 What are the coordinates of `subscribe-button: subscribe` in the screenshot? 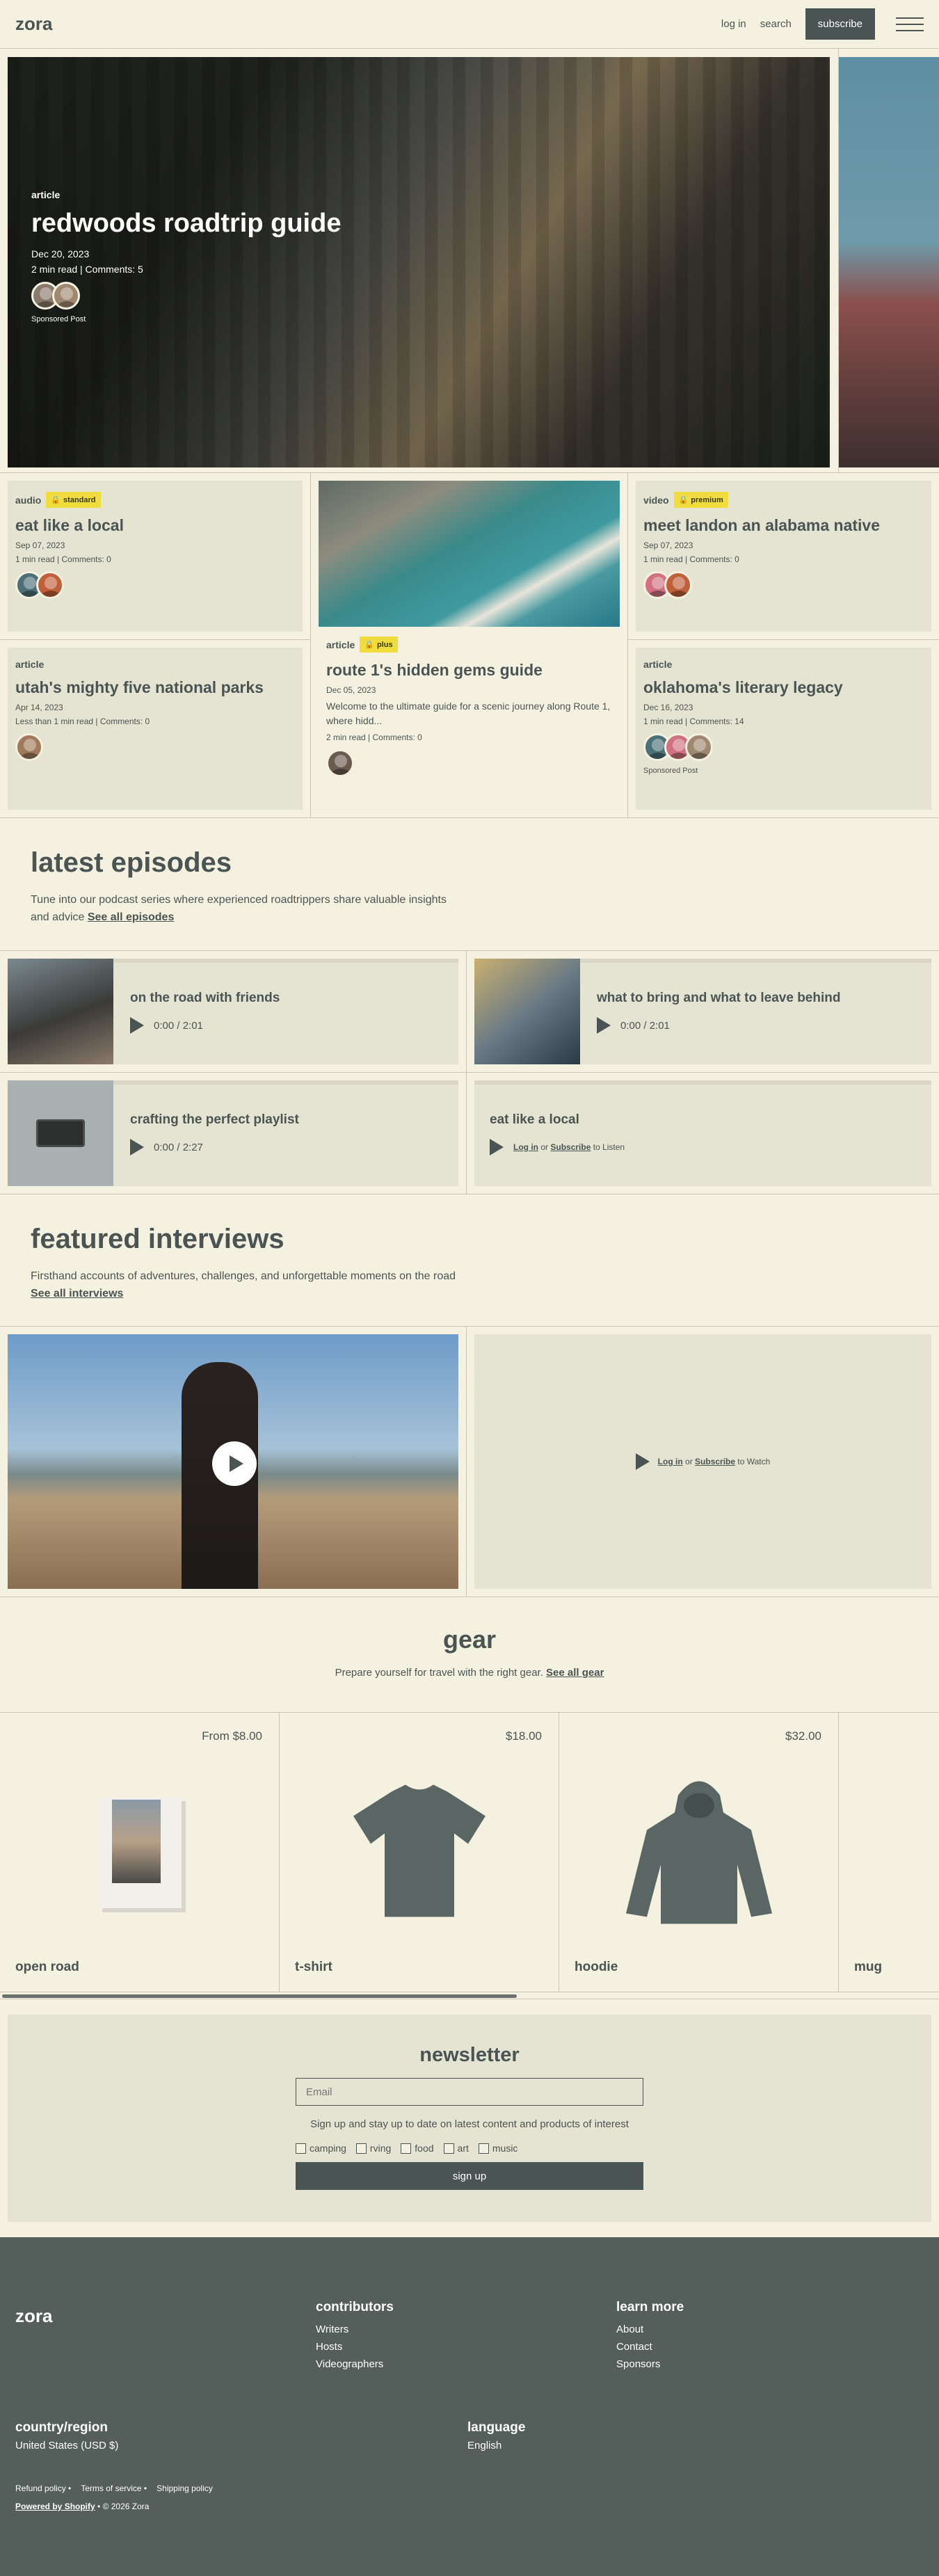 It's located at (840, 24).